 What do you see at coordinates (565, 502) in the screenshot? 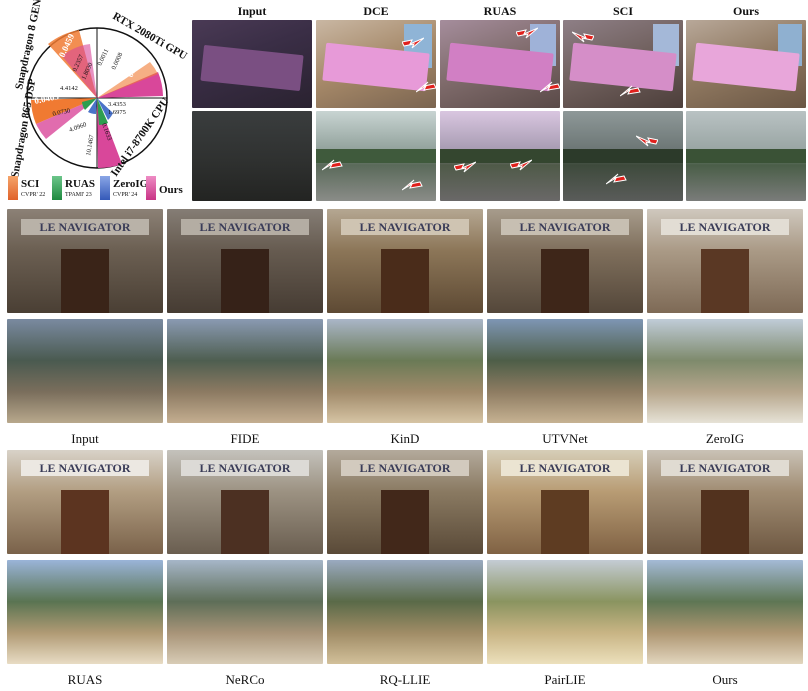
I see `storefront-pairllie-image: LE NAVIGATOR` at bounding box center [565, 502].